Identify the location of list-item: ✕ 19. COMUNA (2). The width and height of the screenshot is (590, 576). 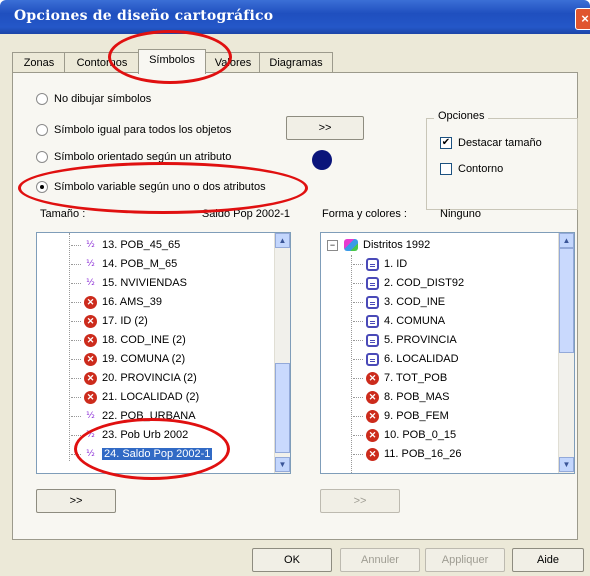
(128, 359).